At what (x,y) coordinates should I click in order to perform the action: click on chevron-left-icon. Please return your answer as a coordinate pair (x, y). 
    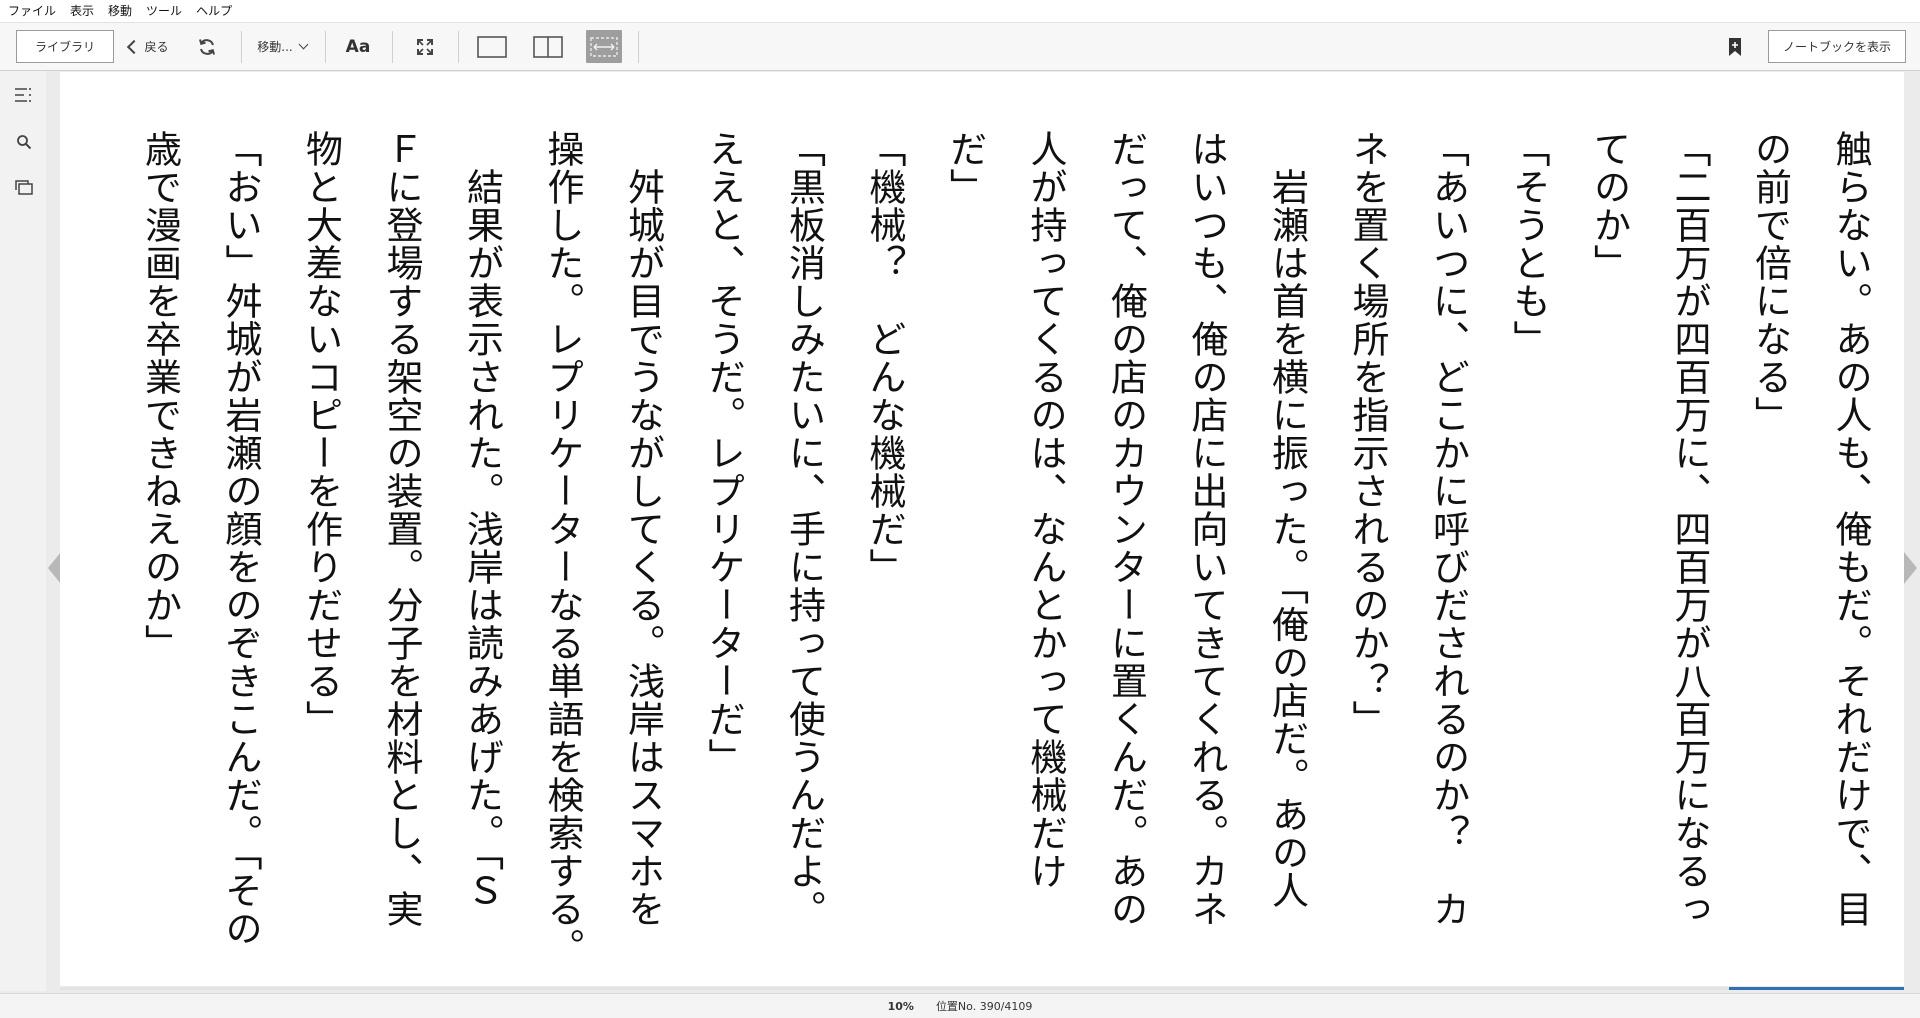
    Looking at the image, I should click on (134, 46).